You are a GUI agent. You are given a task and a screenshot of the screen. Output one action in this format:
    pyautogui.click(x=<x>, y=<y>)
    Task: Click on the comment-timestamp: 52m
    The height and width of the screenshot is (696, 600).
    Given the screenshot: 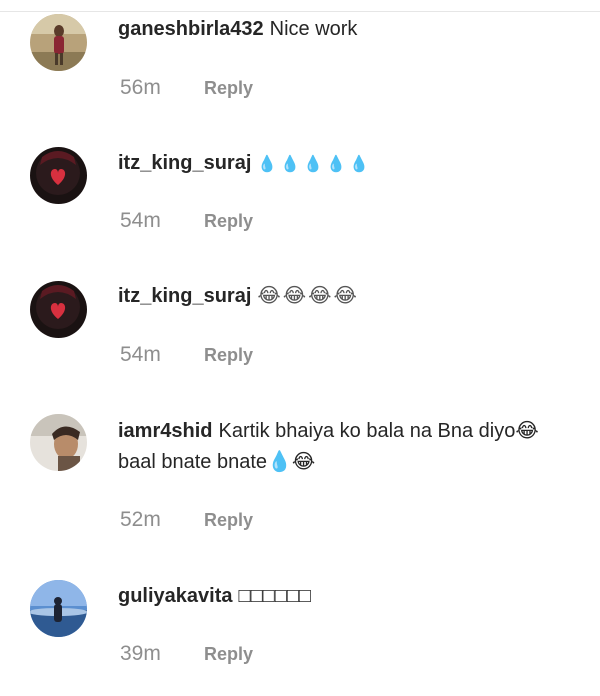 What is the action you would take?
    pyautogui.click(x=140, y=519)
    